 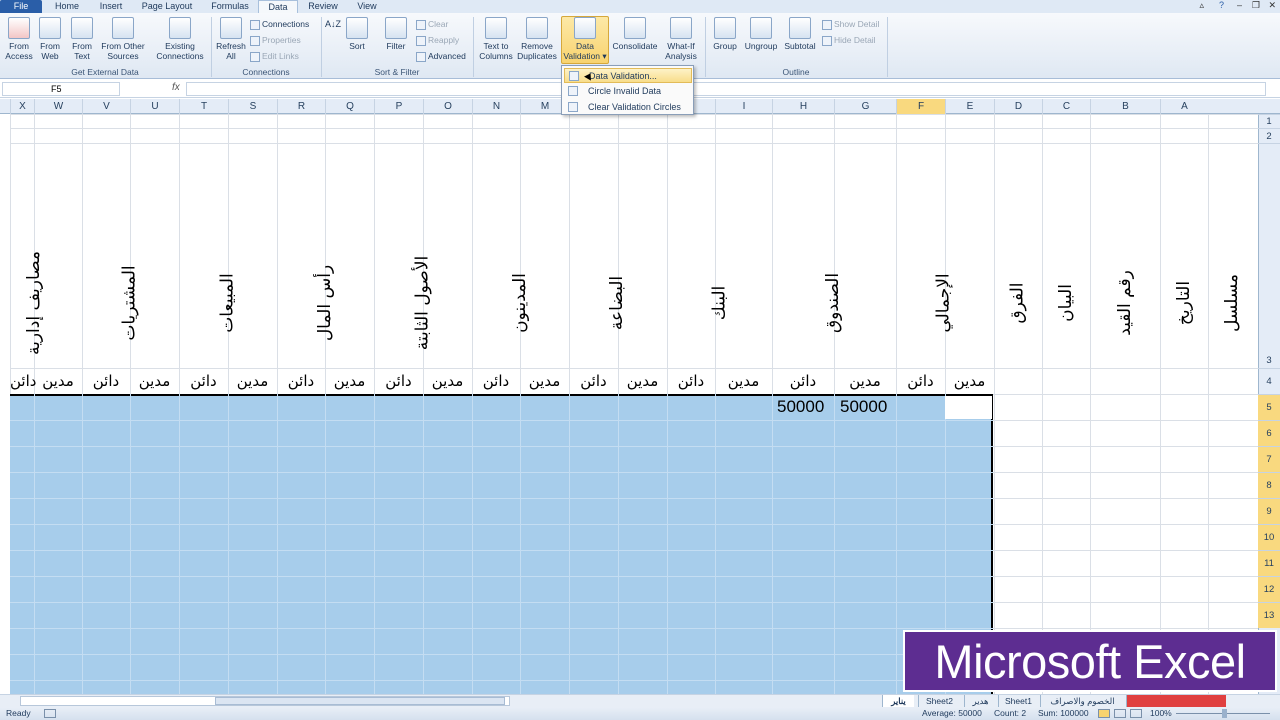 What do you see at coordinates (82, 39) in the screenshot?
I see `from-text-button: From Text` at bounding box center [82, 39].